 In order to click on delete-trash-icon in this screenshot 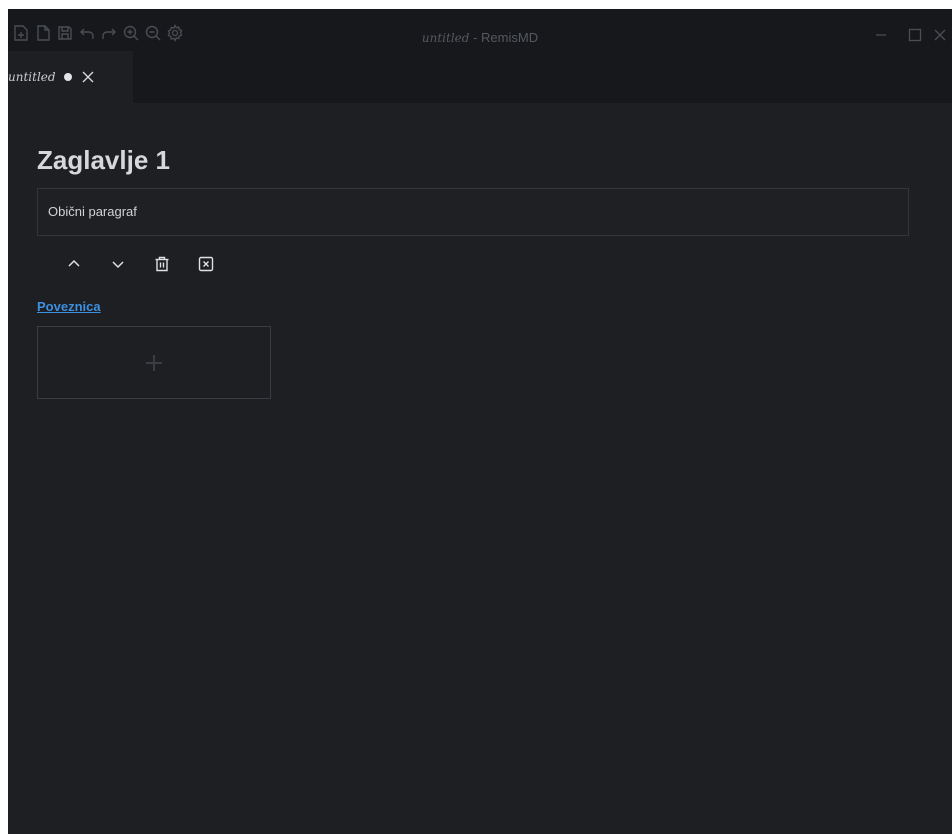, I will do `click(162, 264)`.